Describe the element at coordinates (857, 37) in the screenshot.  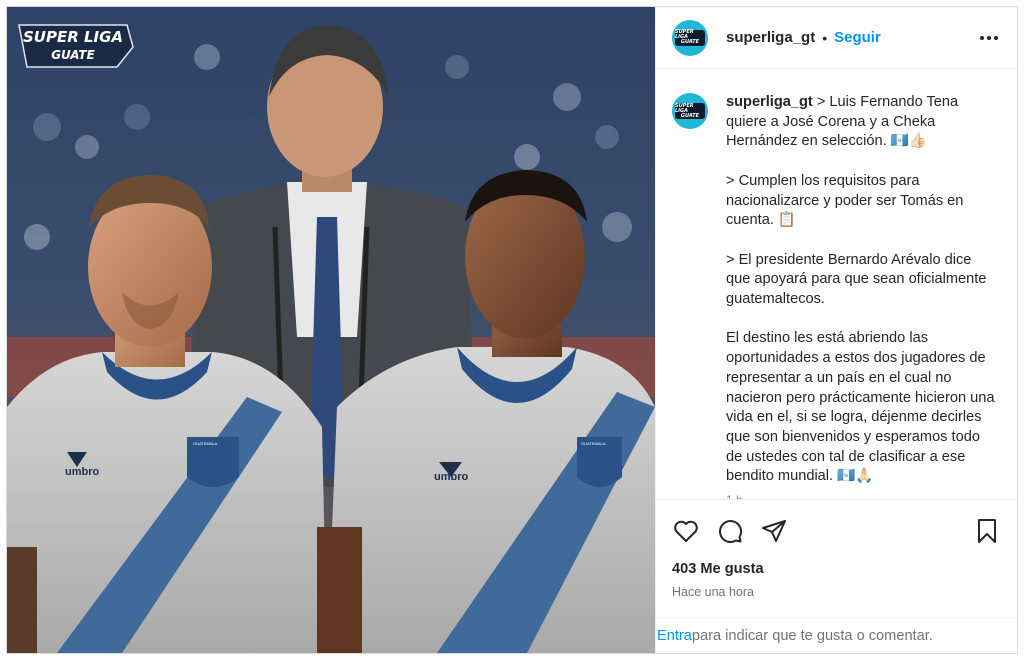
I see `follow-button: Seguir` at that location.